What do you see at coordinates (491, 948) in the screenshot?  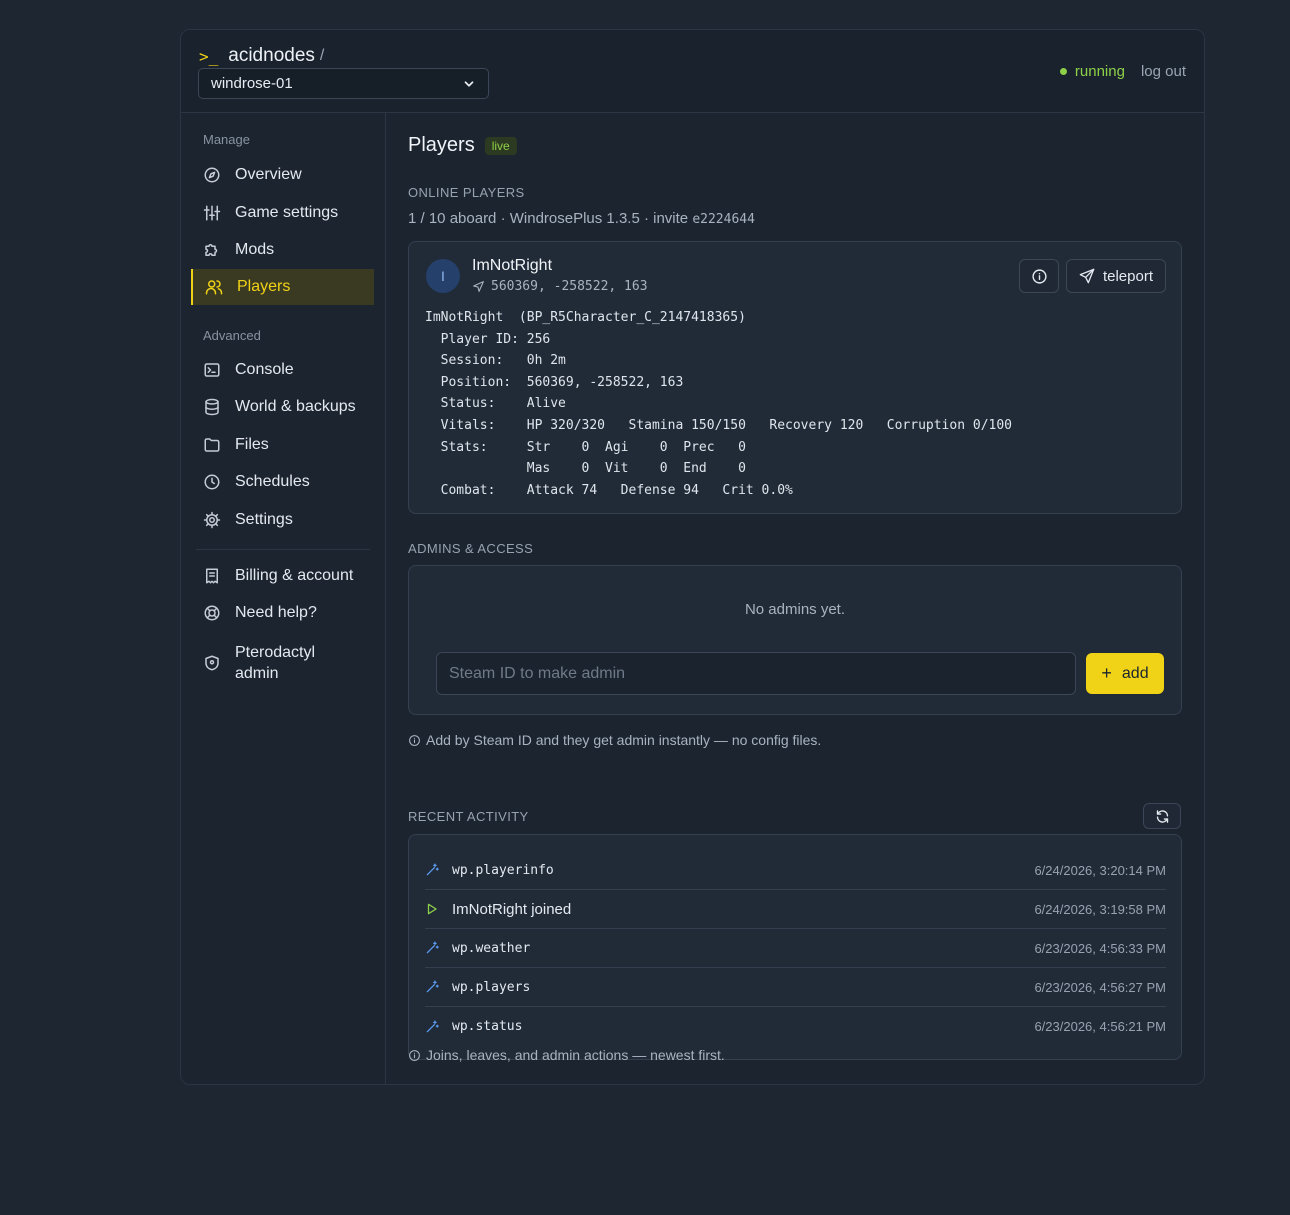 I see `activity-label: wp.weather` at bounding box center [491, 948].